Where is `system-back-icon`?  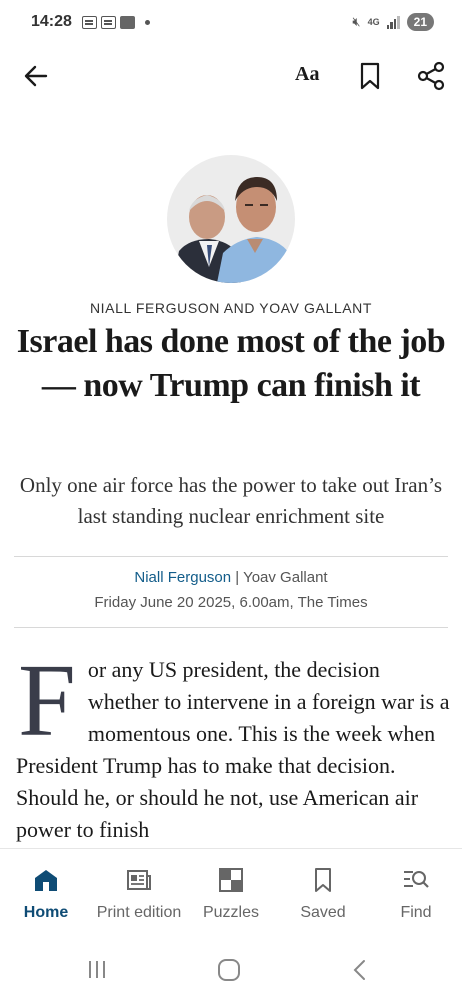 system-back-icon is located at coordinates (360, 970).